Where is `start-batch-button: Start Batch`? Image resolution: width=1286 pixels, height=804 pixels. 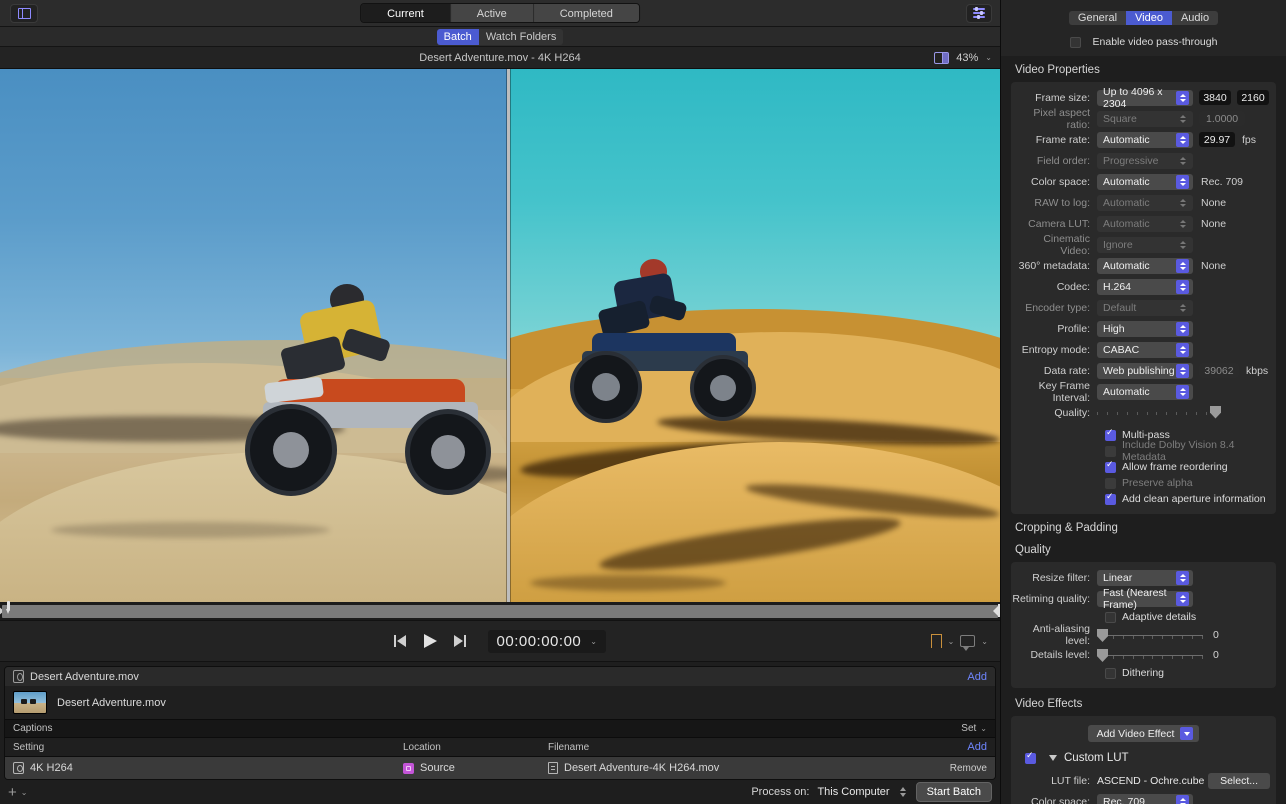 start-batch-button: Start Batch is located at coordinates (953, 792).